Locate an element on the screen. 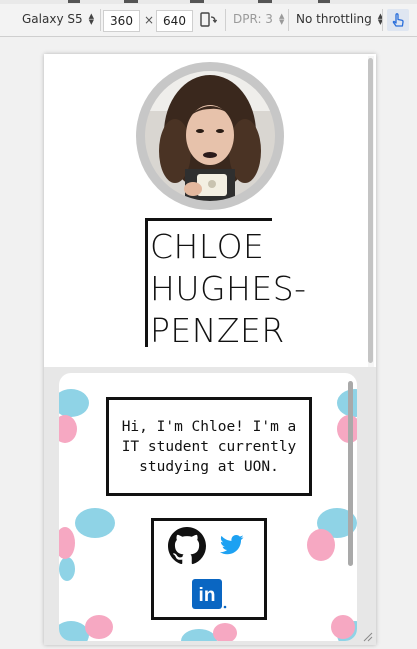  dpr-select: DPR: 3 ▲ ▼ is located at coordinates (258, 19).